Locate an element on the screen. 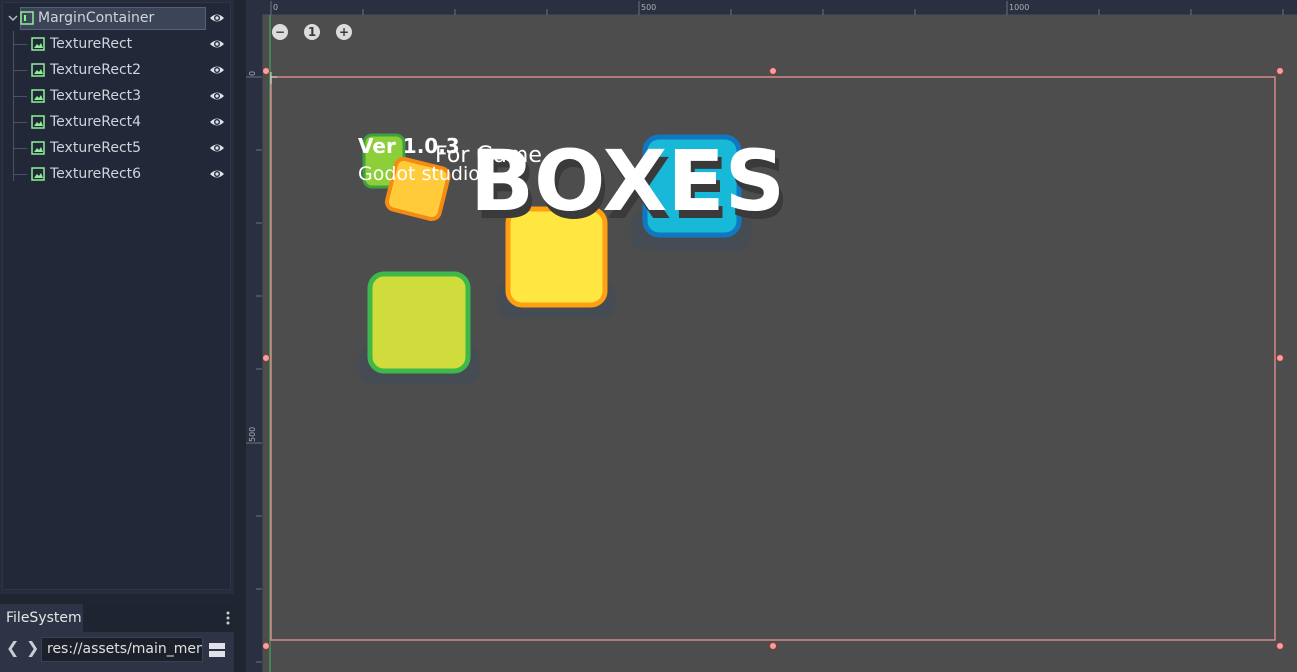 This screenshot has height=672, width=1297. margin-container-icon is located at coordinates (27, 18).